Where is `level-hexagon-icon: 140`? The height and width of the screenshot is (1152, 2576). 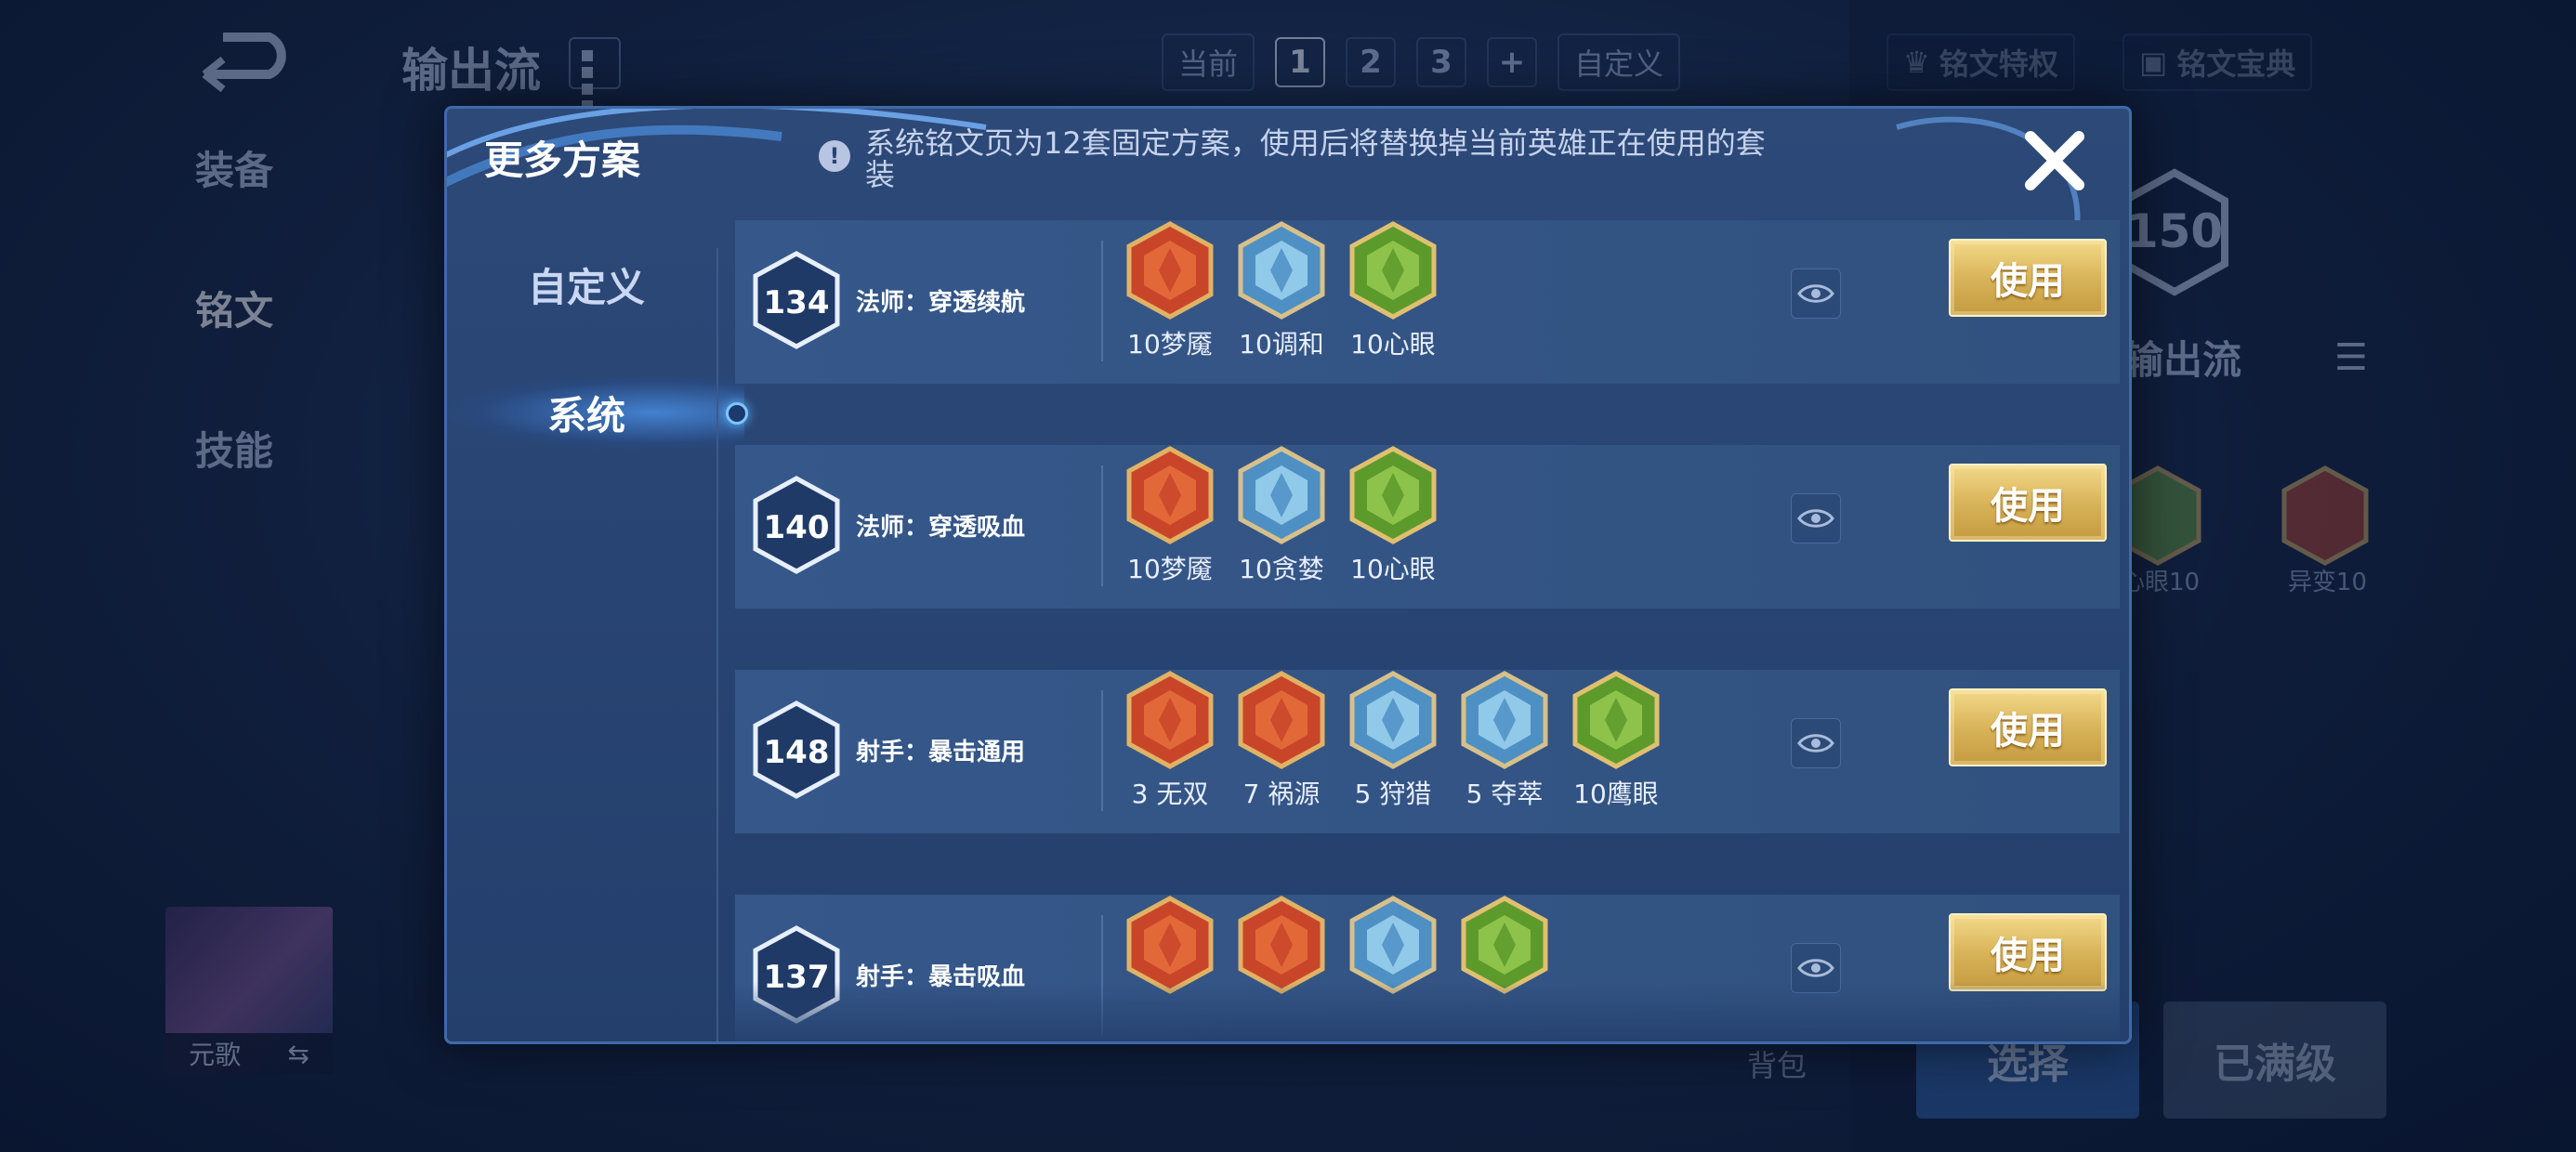 level-hexagon-icon: 140 is located at coordinates (796, 525).